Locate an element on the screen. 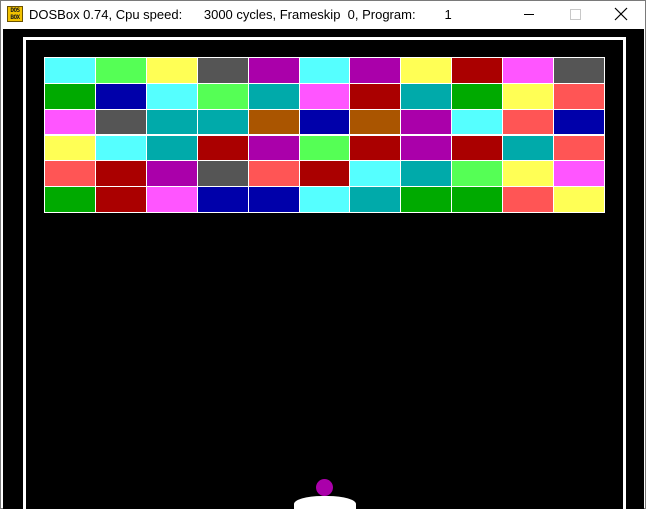 This screenshot has width=646, height=509. dosbox-app-icon: DOS BOX is located at coordinates (15, 14).